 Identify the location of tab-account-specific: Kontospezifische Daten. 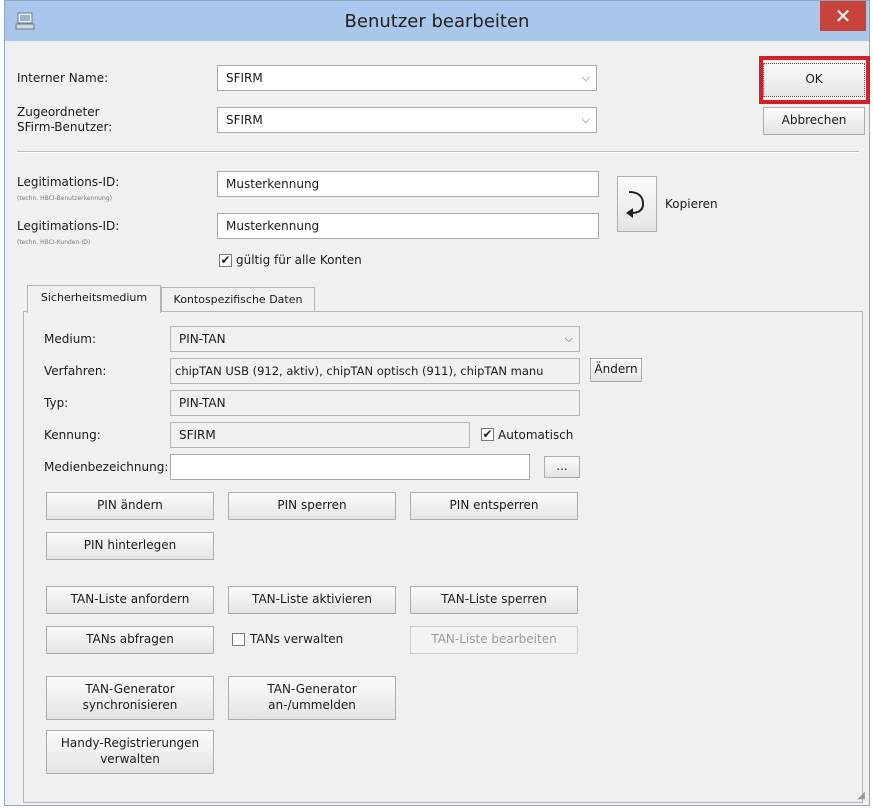
(238, 300).